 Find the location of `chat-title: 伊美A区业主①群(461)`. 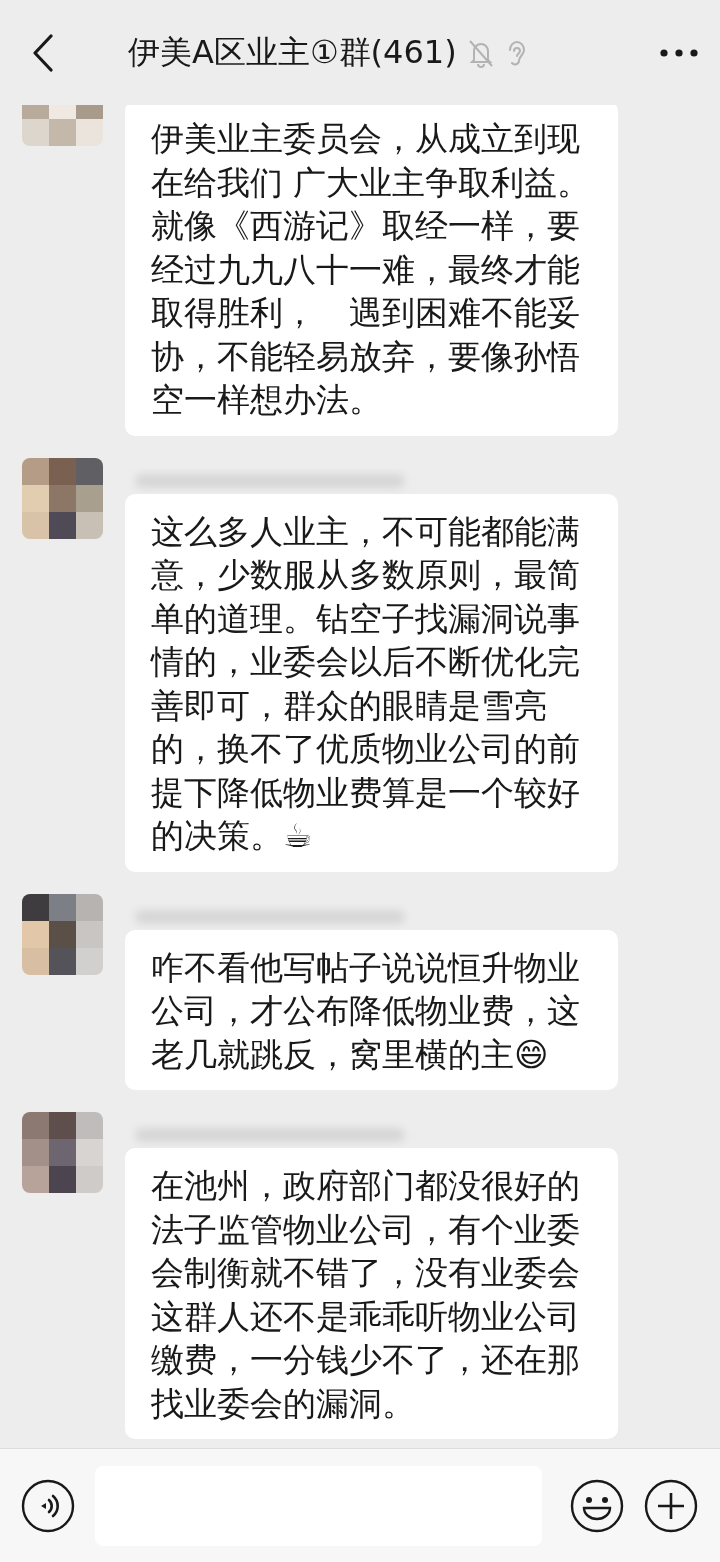

chat-title: 伊美A区业主①群(461) is located at coordinates (292, 52).